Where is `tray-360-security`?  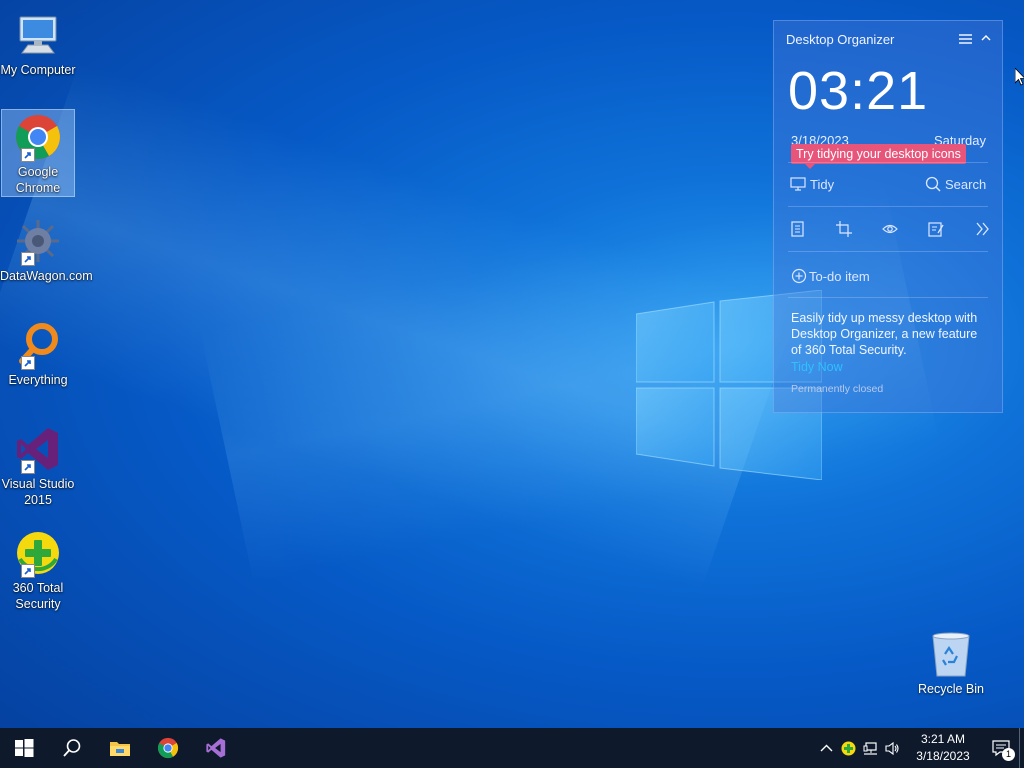
tray-360-security is located at coordinates (848, 748).